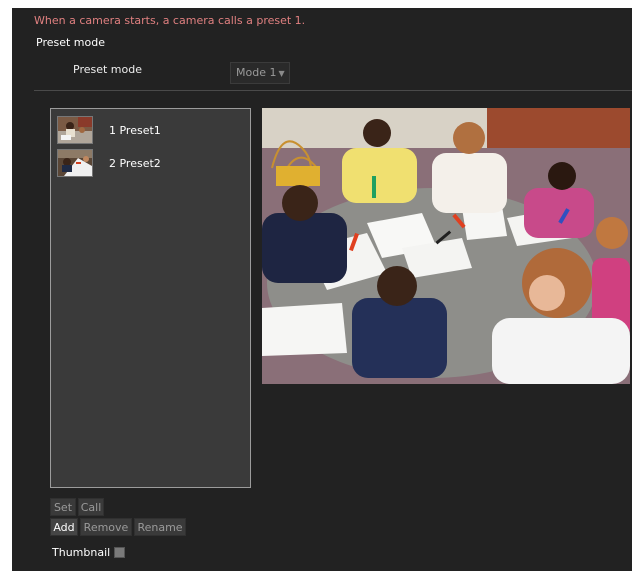 The image size is (632, 571). Describe the element at coordinates (333, 90) in the screenshot. I see `divider` at that location.